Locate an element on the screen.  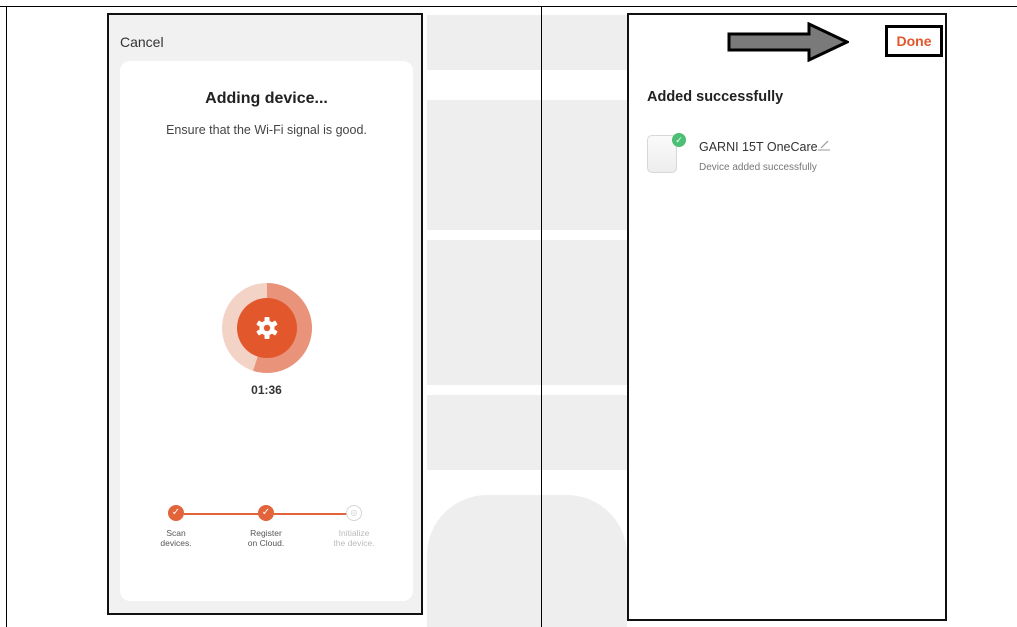
step-1-check-icon: ✓ is located at coordinates (176, 513).